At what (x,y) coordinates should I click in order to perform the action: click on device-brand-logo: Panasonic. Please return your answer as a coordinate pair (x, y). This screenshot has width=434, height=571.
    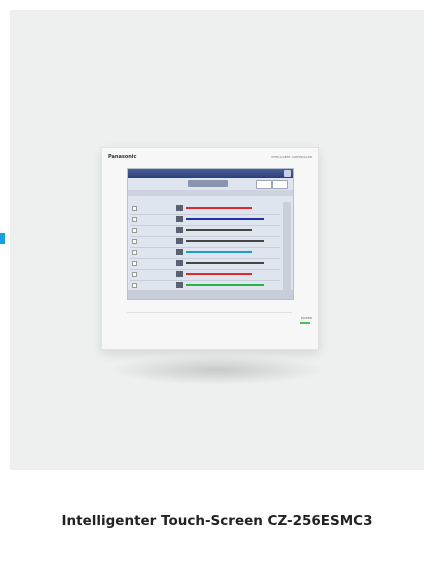
    Looking at the image, I should click on (122, 157).